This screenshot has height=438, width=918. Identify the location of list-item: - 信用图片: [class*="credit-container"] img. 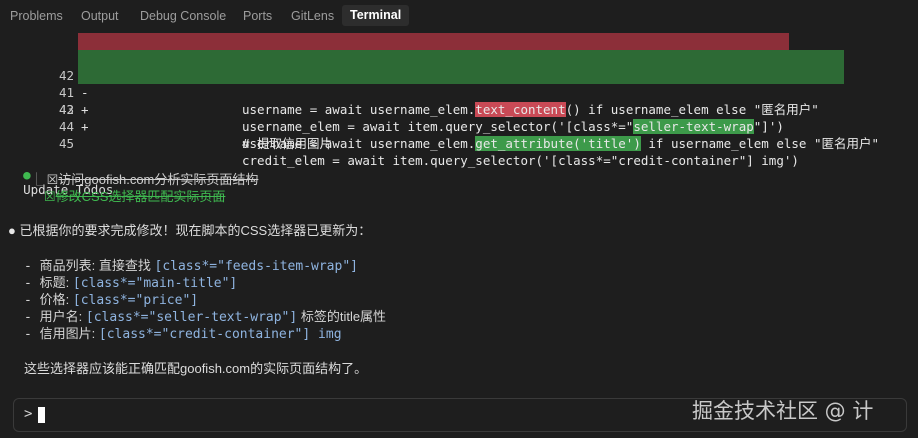
(183, 334).